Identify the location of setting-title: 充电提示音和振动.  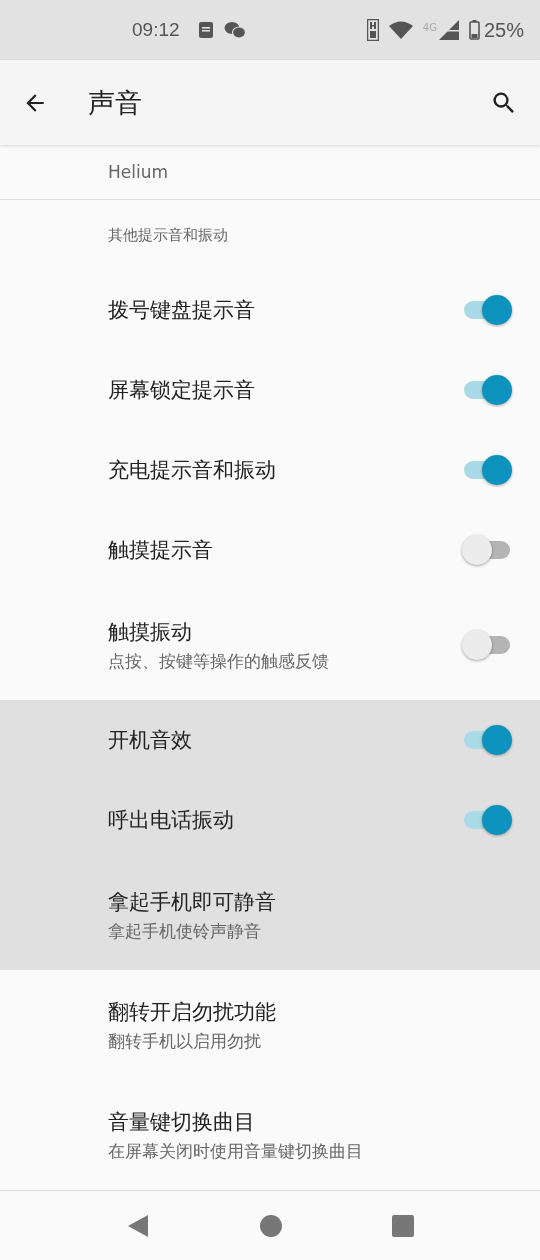
(192, 470).